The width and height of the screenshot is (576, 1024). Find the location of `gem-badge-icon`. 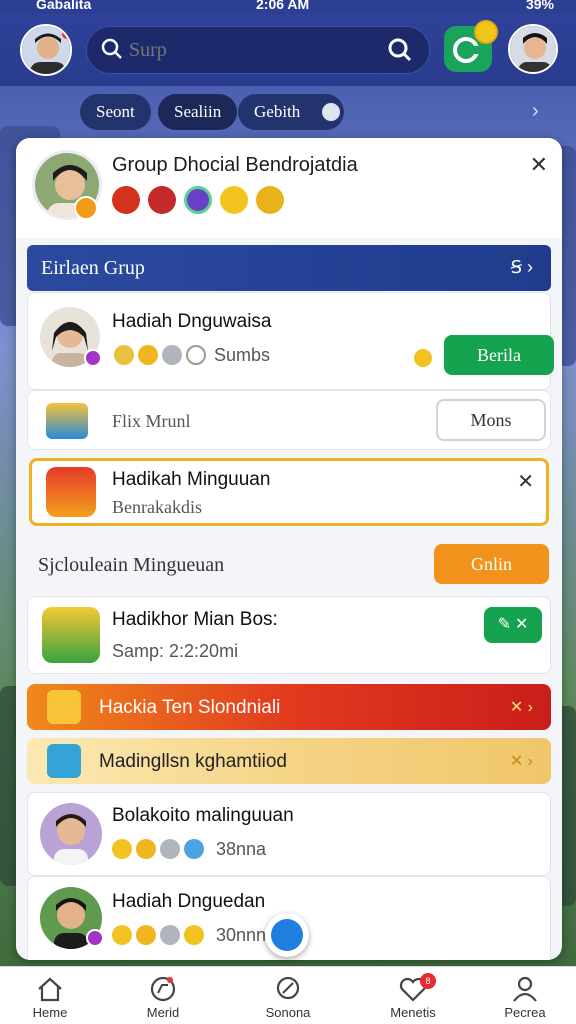

gem-badge-icon is located at coordinates (198, 200).